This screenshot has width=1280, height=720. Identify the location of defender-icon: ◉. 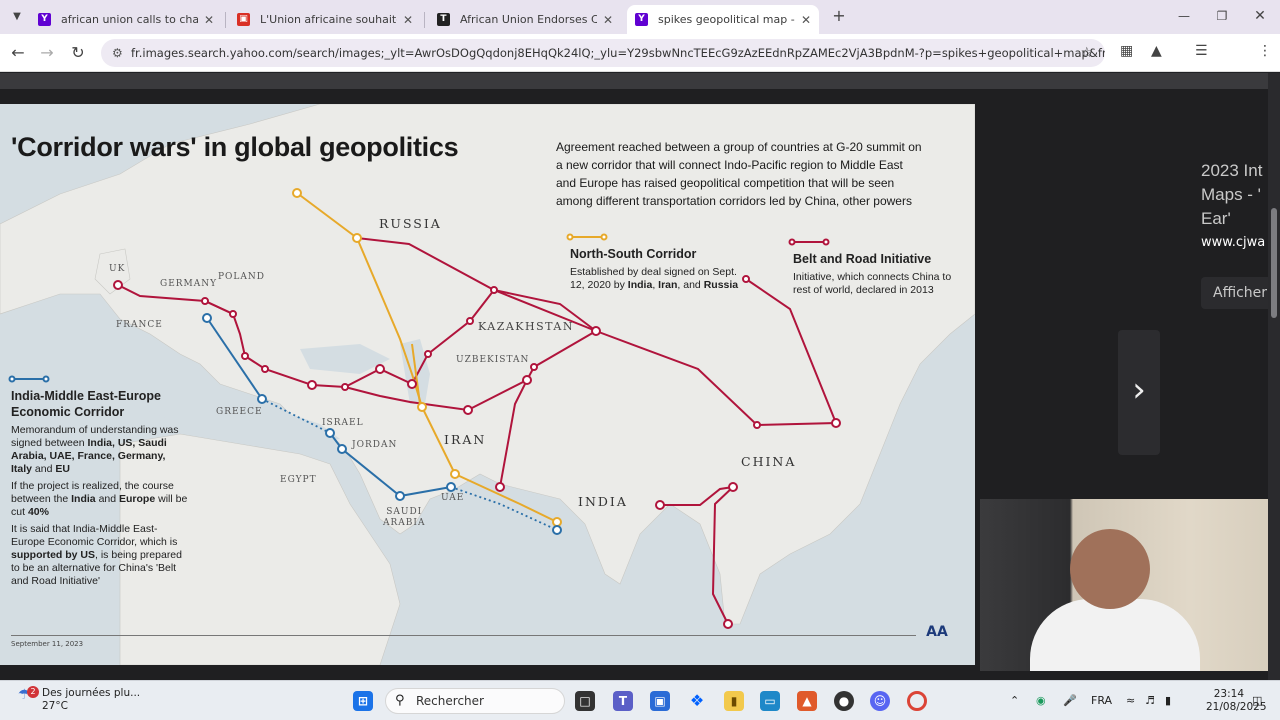
(1041, 700).